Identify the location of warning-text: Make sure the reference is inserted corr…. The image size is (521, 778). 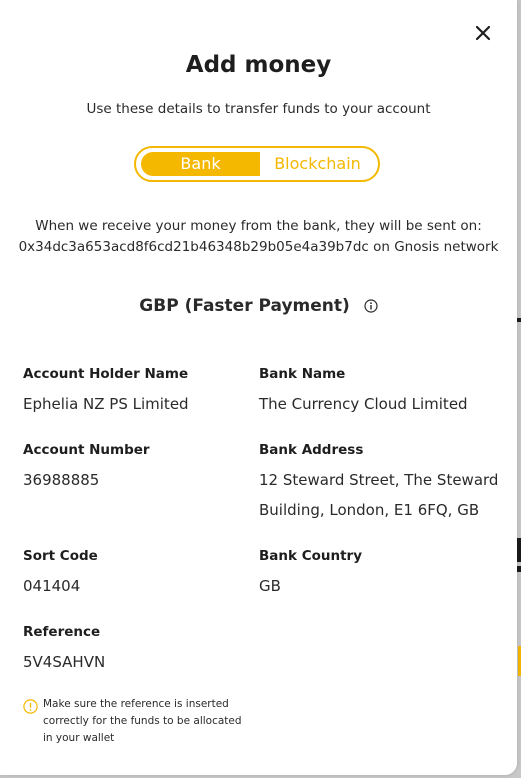
(143, 721).